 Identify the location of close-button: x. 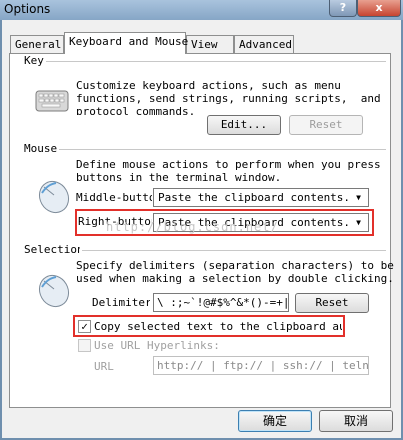
(379, 8).